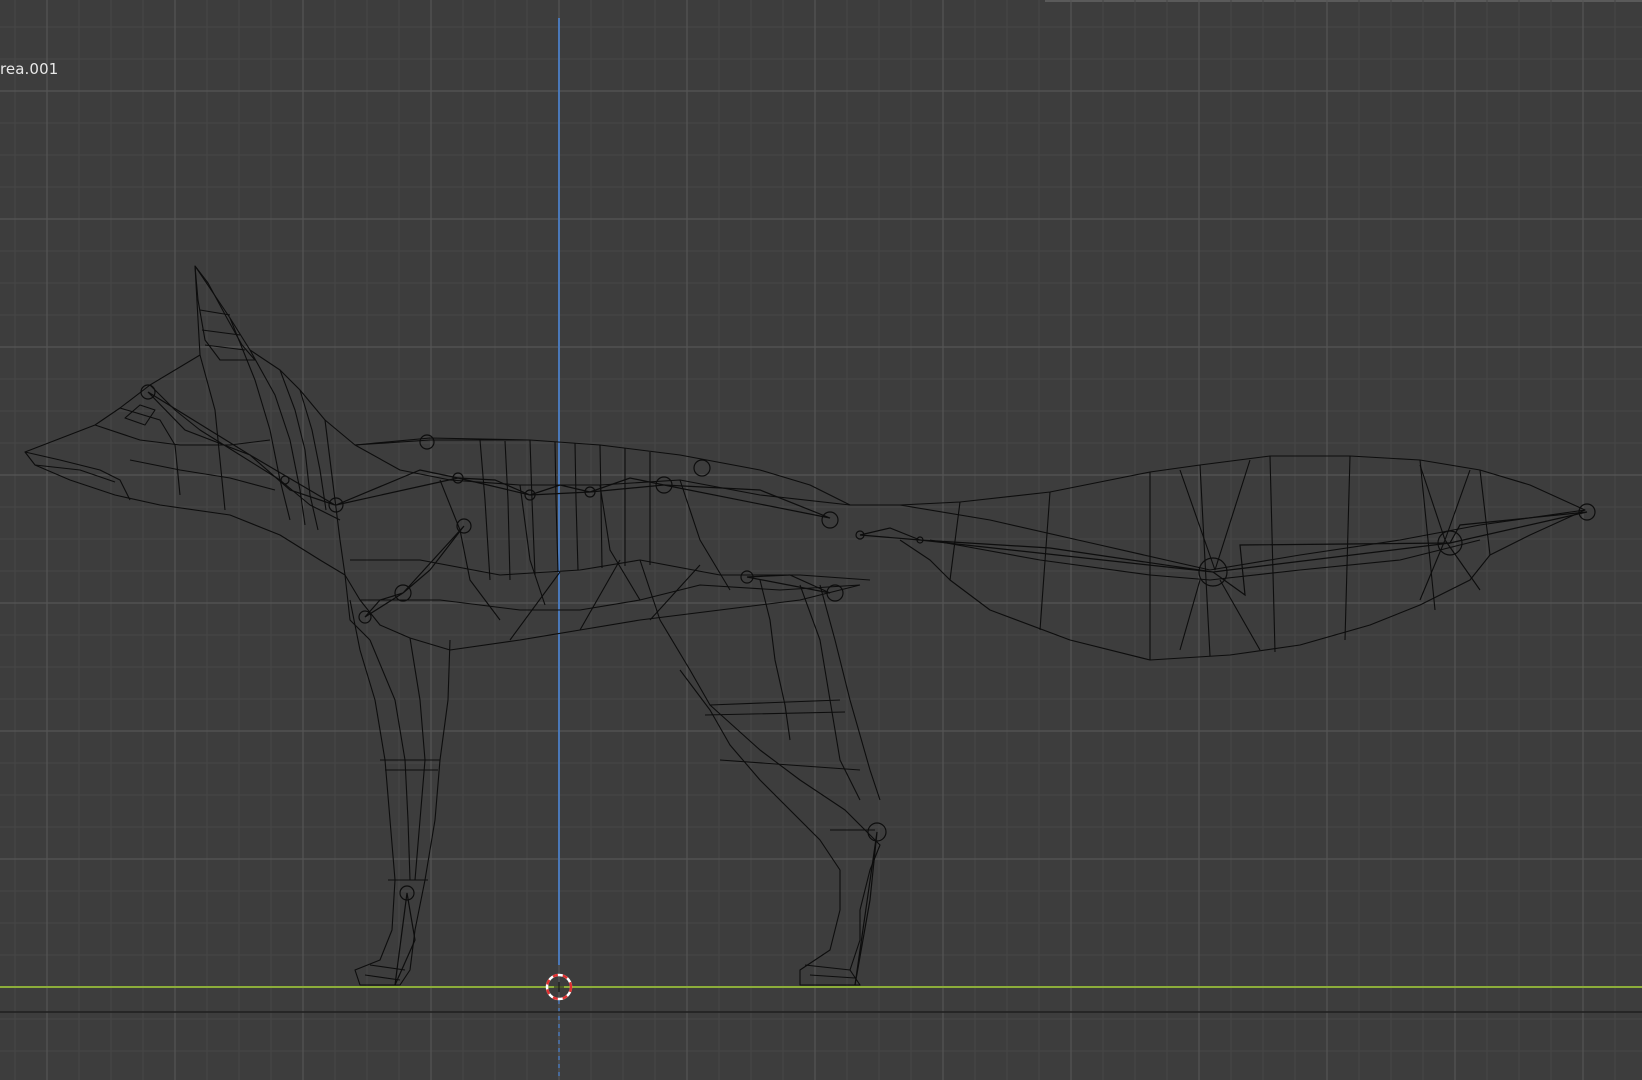  What do you see at coordinates (384, 605) in the screenshot?
I see `bone-front-lower` at bounding box center [384, 605].